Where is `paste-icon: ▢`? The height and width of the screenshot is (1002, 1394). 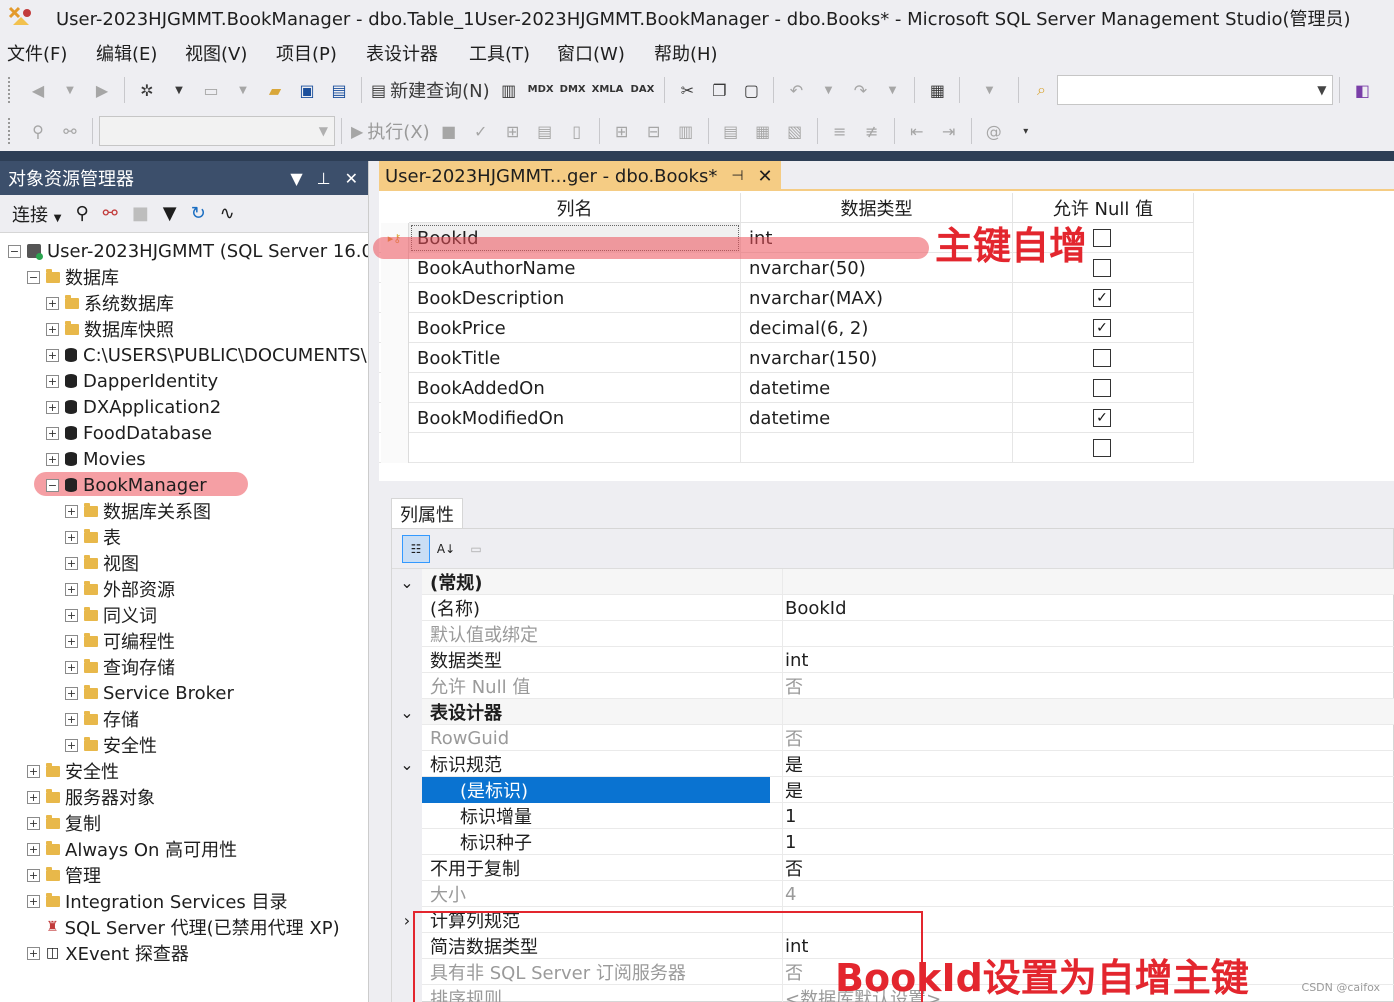
paste-icon: ▢ is located at coordinates (751, 90).